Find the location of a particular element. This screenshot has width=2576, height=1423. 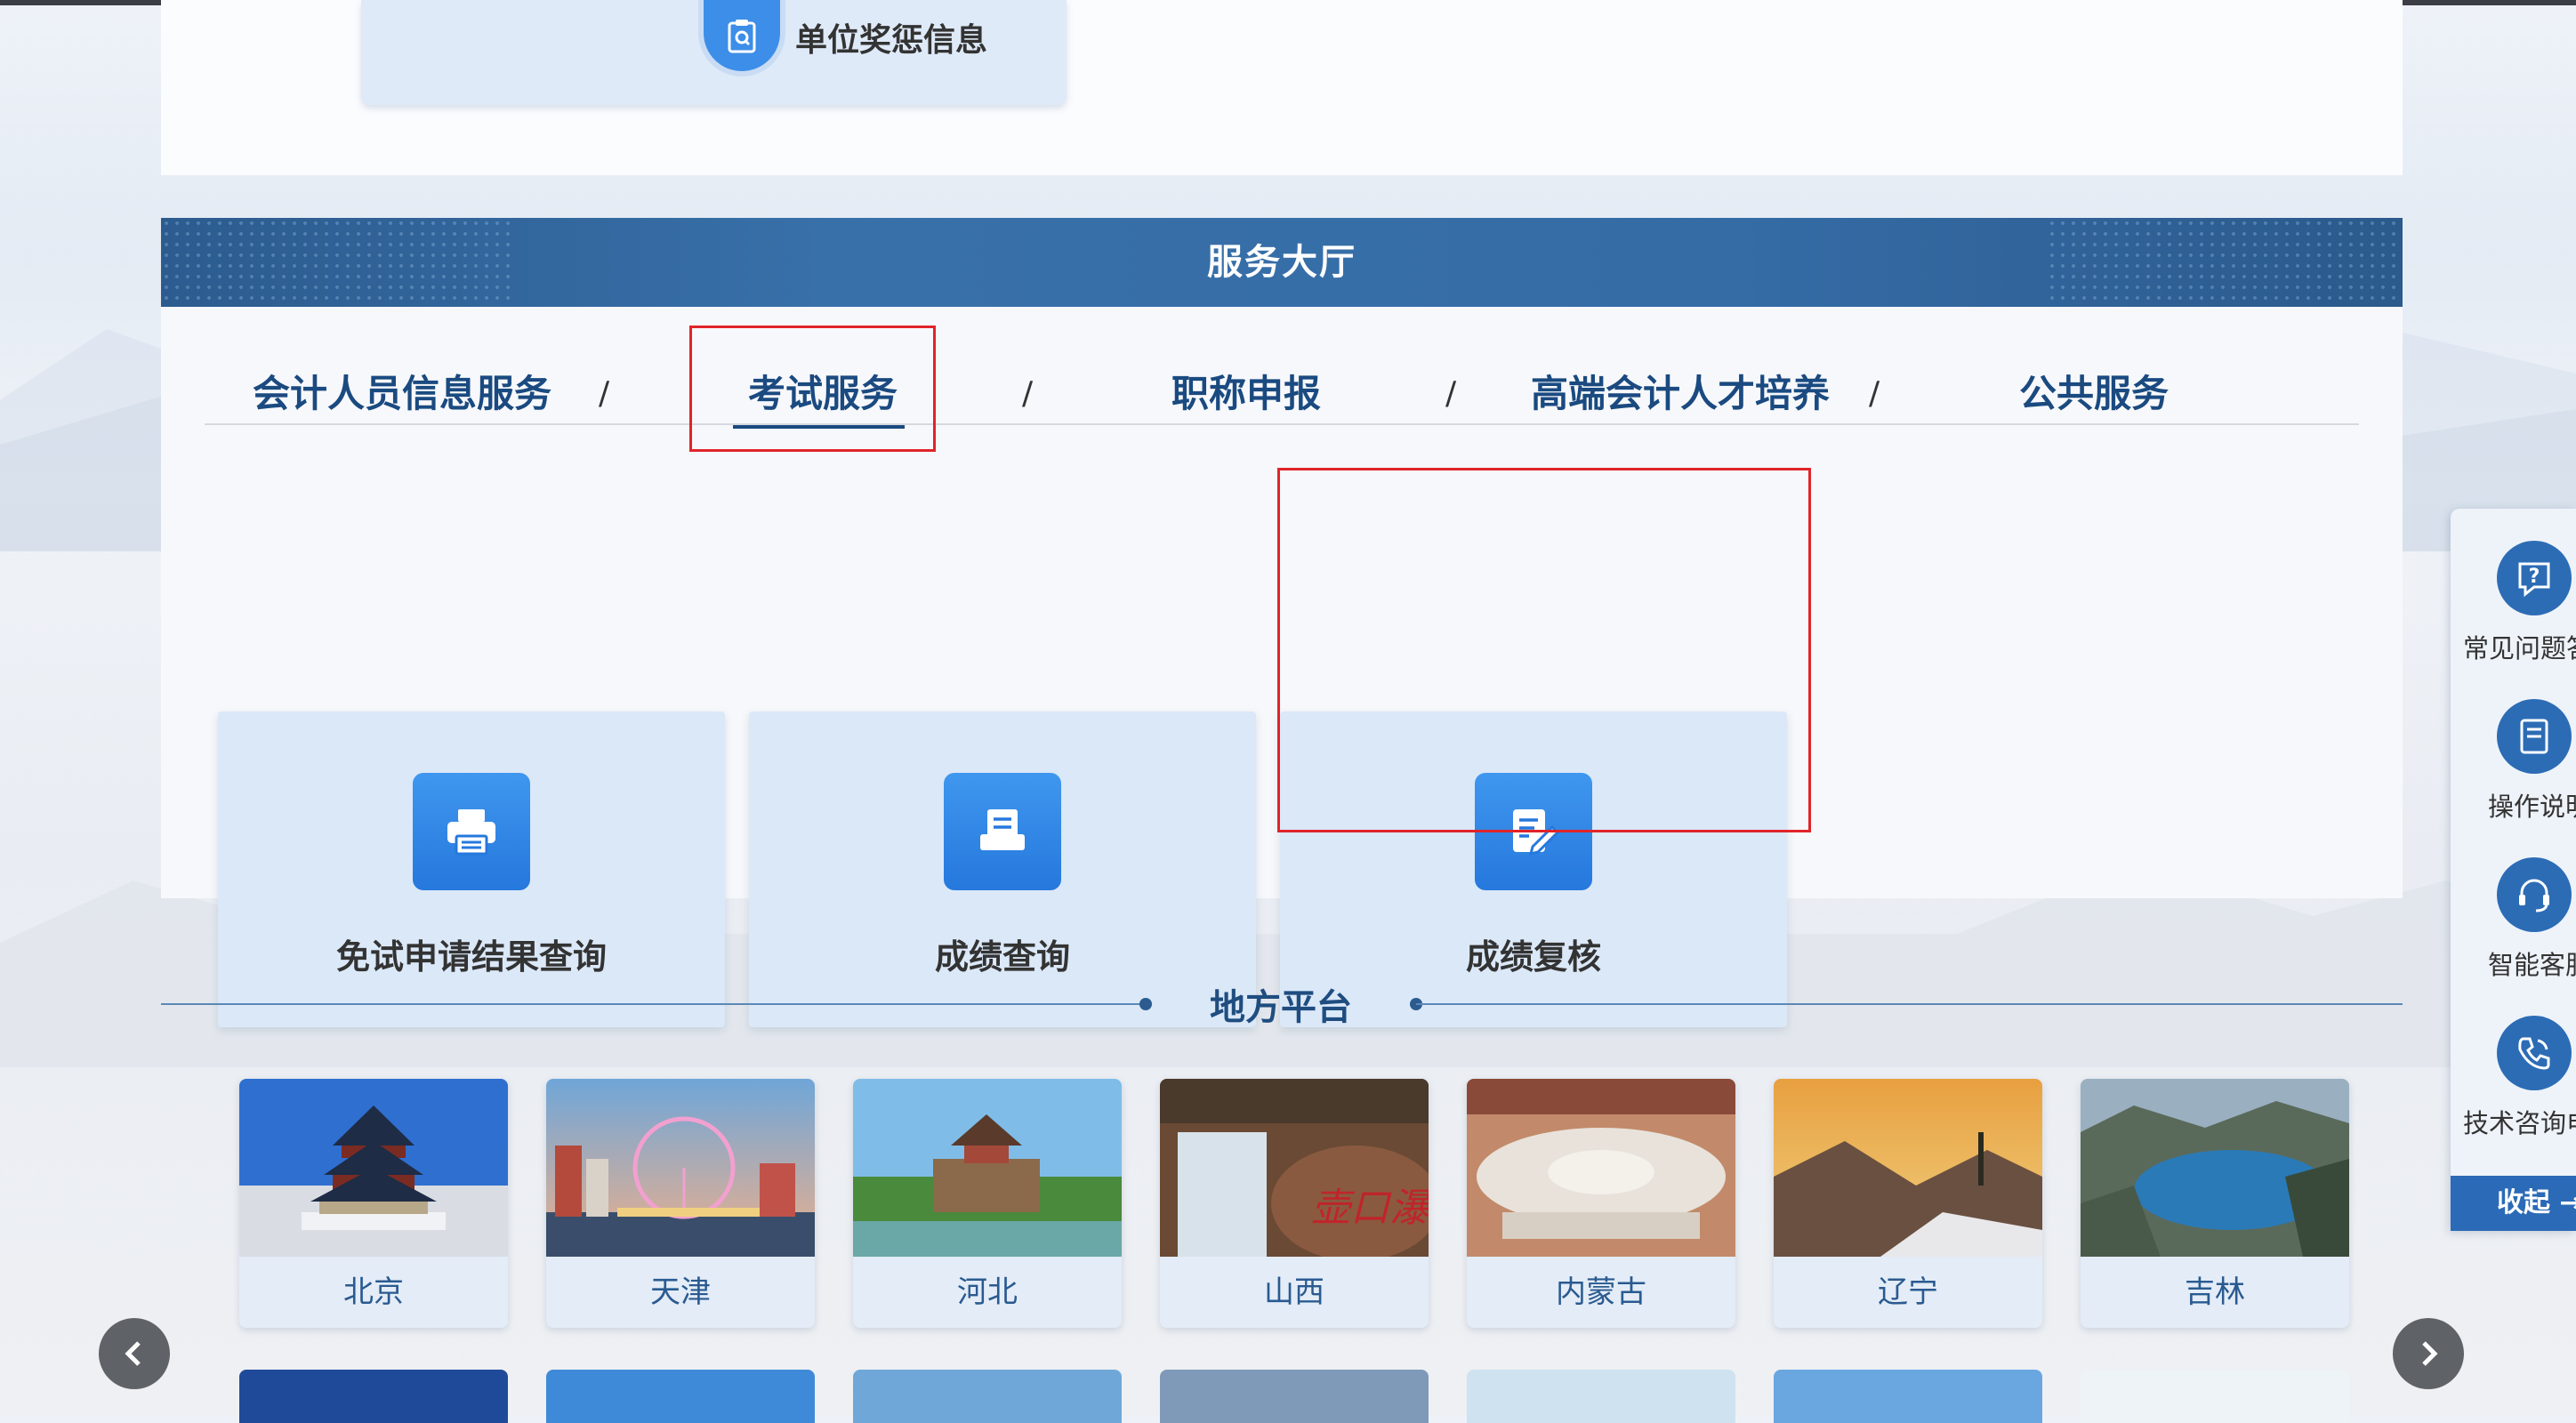

chevron-left-icon is located at coordinates (133, 1353).